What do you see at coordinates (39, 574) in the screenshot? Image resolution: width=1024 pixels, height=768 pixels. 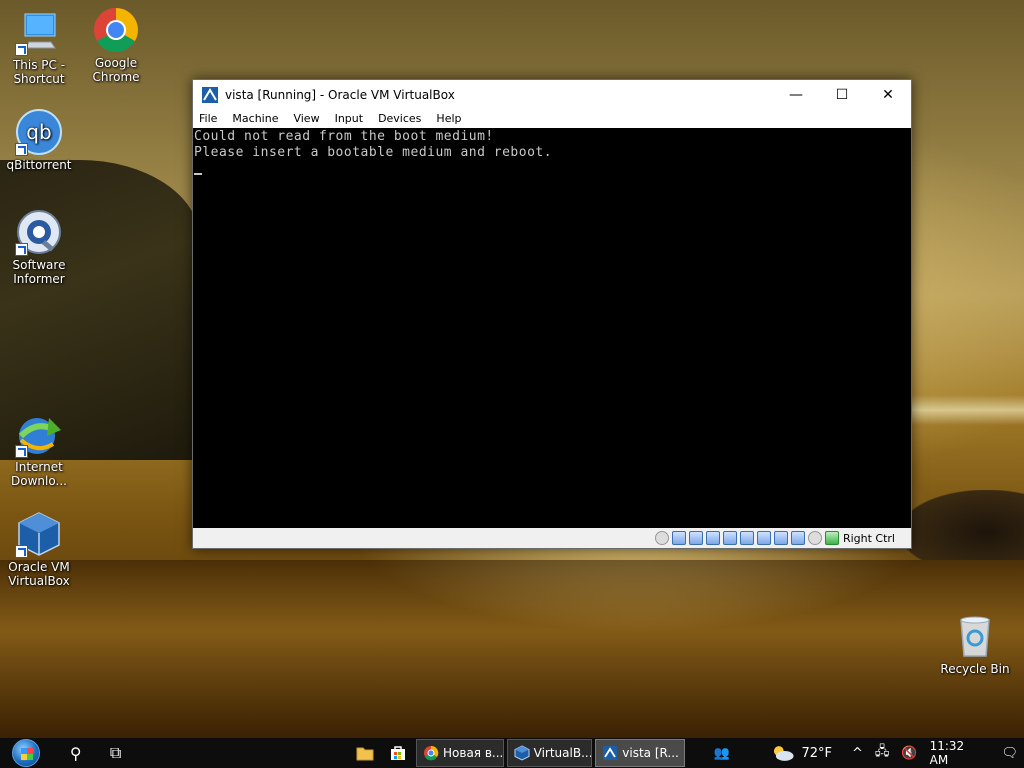 I see `desktop-icon-label: Oracle VM VirtualBox` at bounding box center [39, 574].